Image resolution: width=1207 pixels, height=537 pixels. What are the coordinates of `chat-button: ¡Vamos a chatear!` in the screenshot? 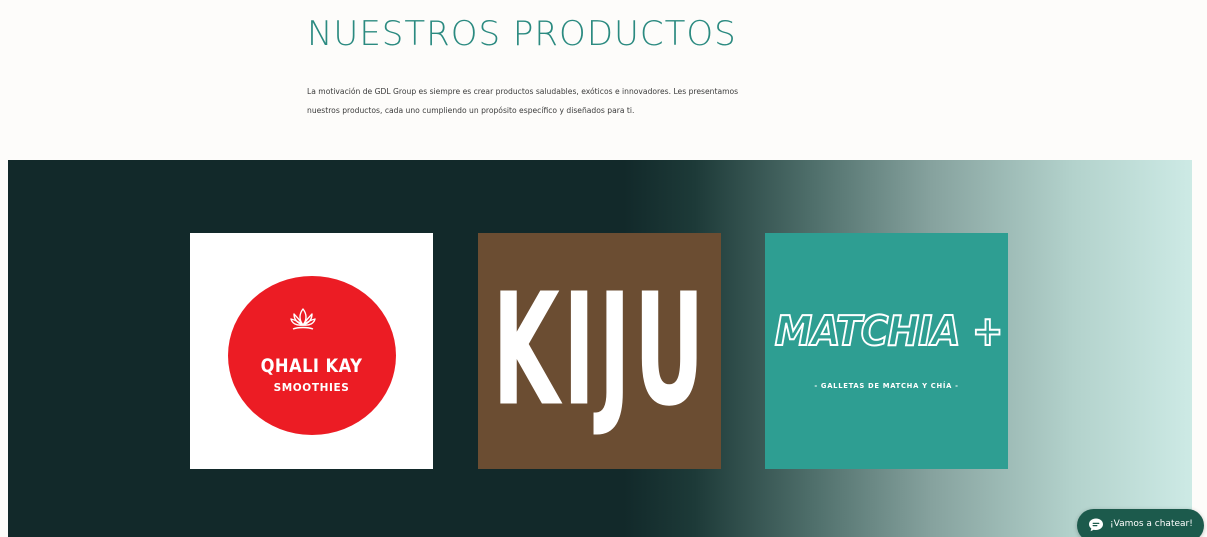 It's located at (1140, 523).